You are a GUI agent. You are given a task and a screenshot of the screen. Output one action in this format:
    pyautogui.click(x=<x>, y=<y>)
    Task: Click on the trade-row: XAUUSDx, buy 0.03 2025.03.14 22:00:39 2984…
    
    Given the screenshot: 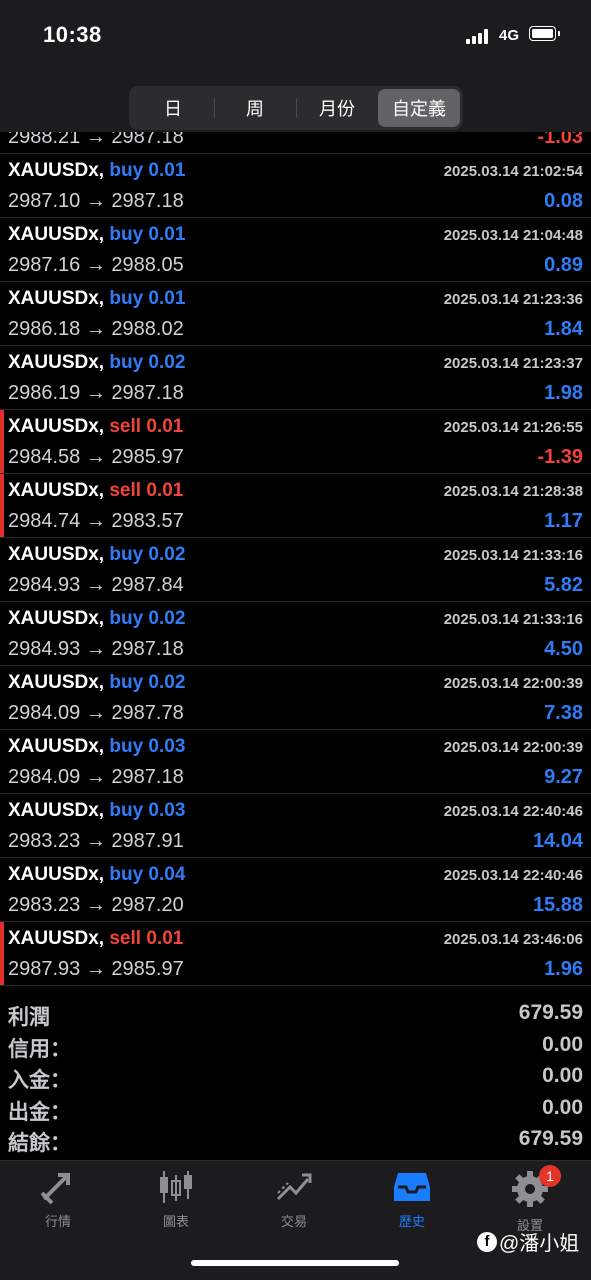 What is the action you would take?
    pyautogui.click(x=295, y=762)
    